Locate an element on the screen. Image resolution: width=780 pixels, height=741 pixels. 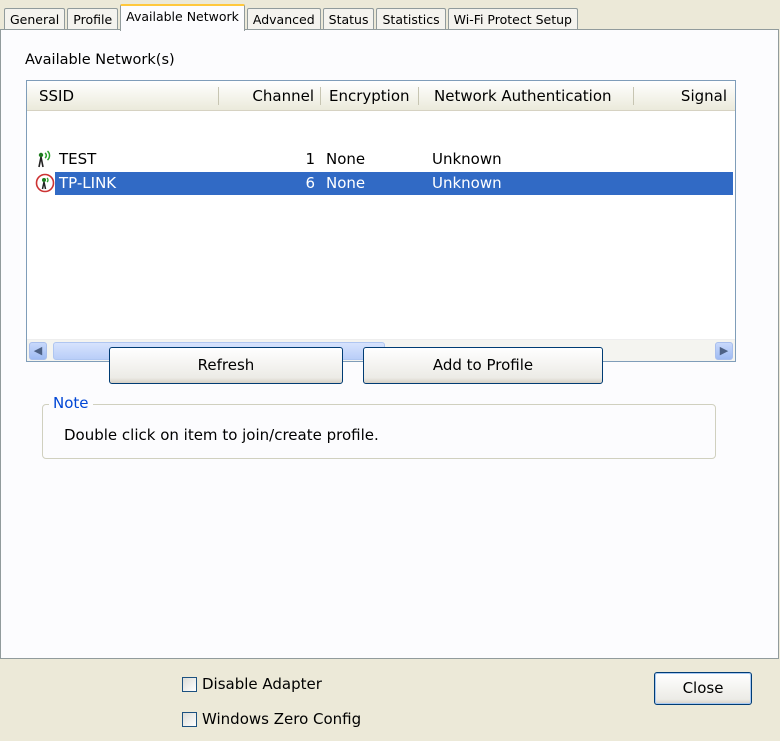
add-to-profile-button: Add to Profile is located at coordinates (483, 365).